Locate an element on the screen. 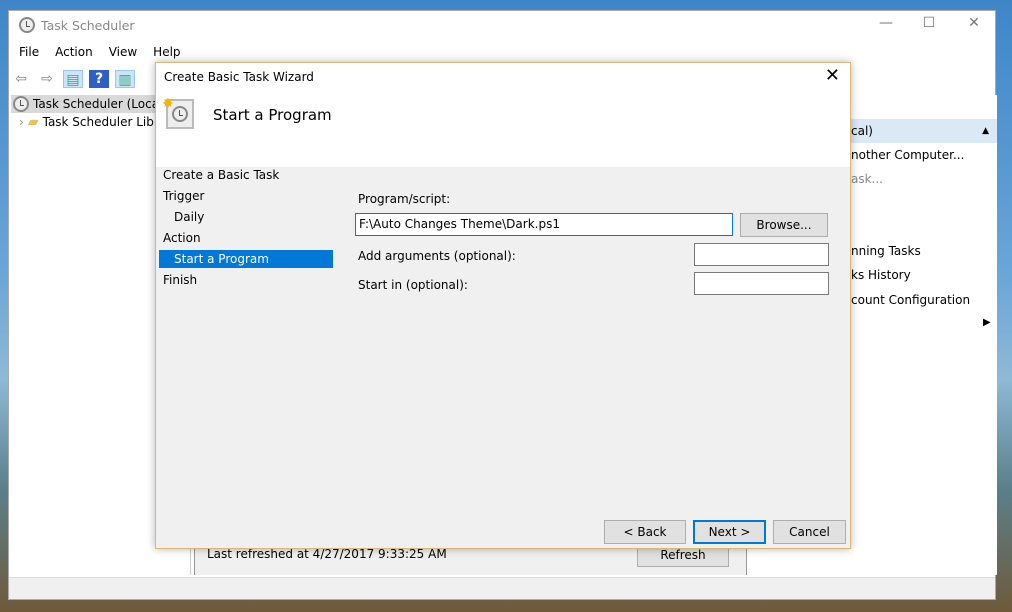  step-create-basic-task: Create a Basic Task is located at coordinates (221, 175).